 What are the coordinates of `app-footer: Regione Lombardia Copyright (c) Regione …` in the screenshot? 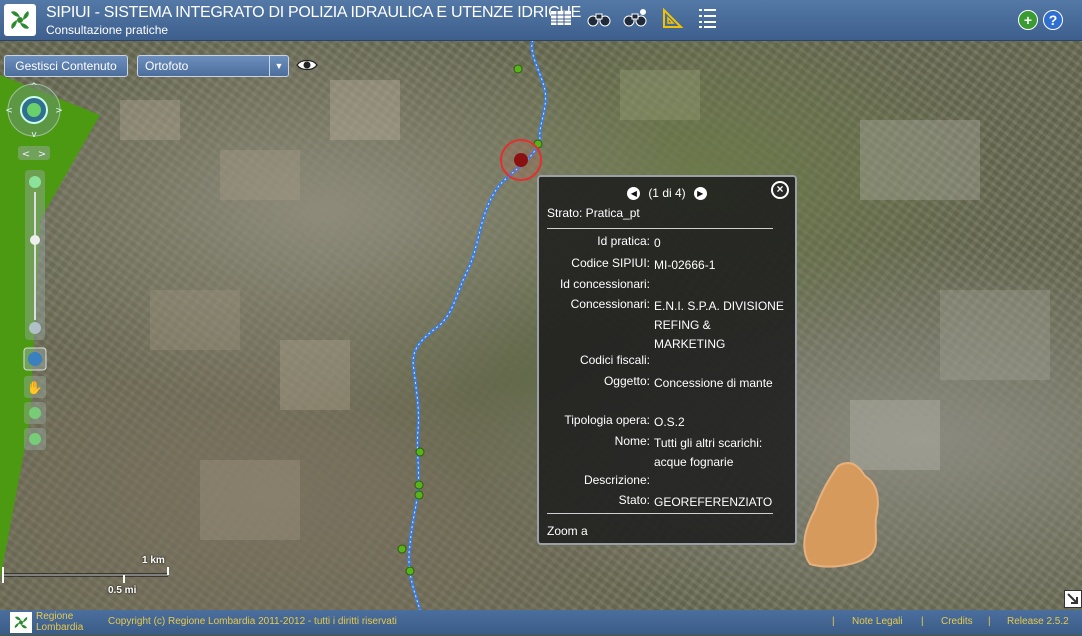 It's located at (541, 622).